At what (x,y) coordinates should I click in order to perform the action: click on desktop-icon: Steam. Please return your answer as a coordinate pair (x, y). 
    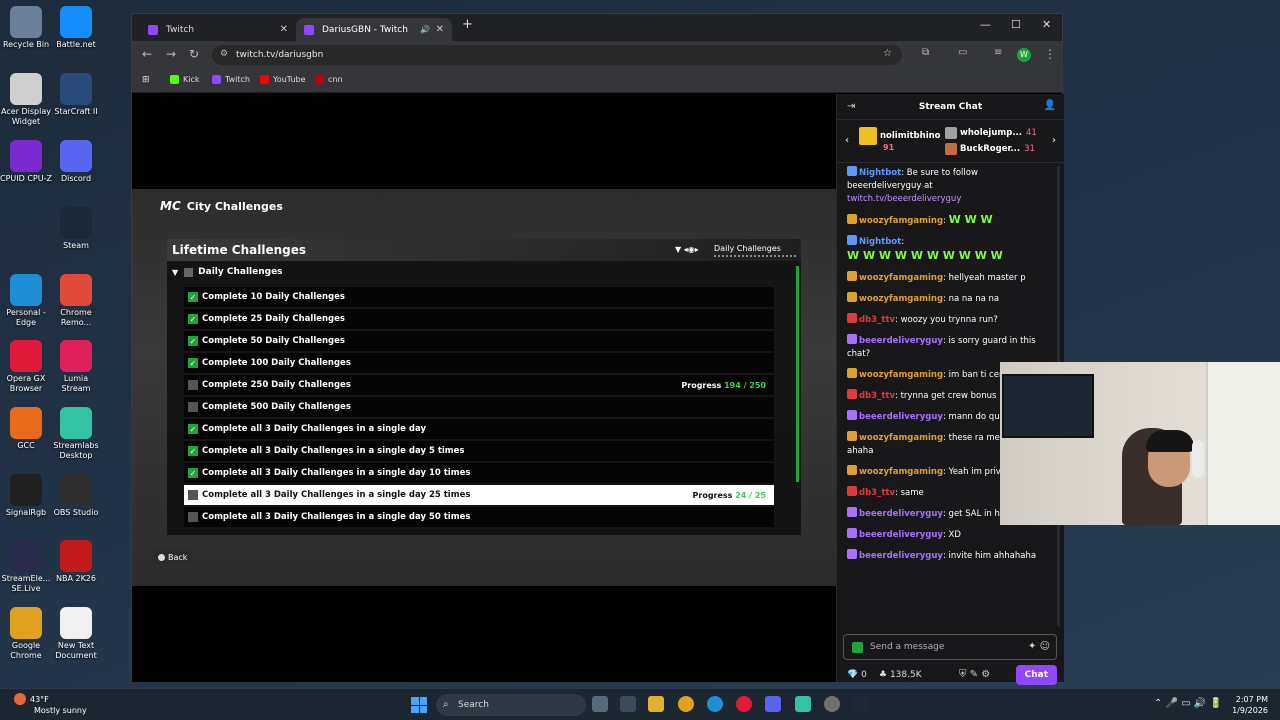
    Looking at the image, I should click on (76, 229).